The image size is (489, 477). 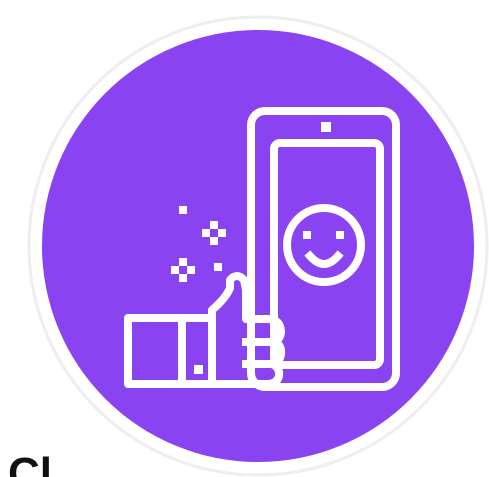 What do you see at coordinates (198, 369) in the screenshot?
I see `sleeve-button` at bounding box center [198, 369].